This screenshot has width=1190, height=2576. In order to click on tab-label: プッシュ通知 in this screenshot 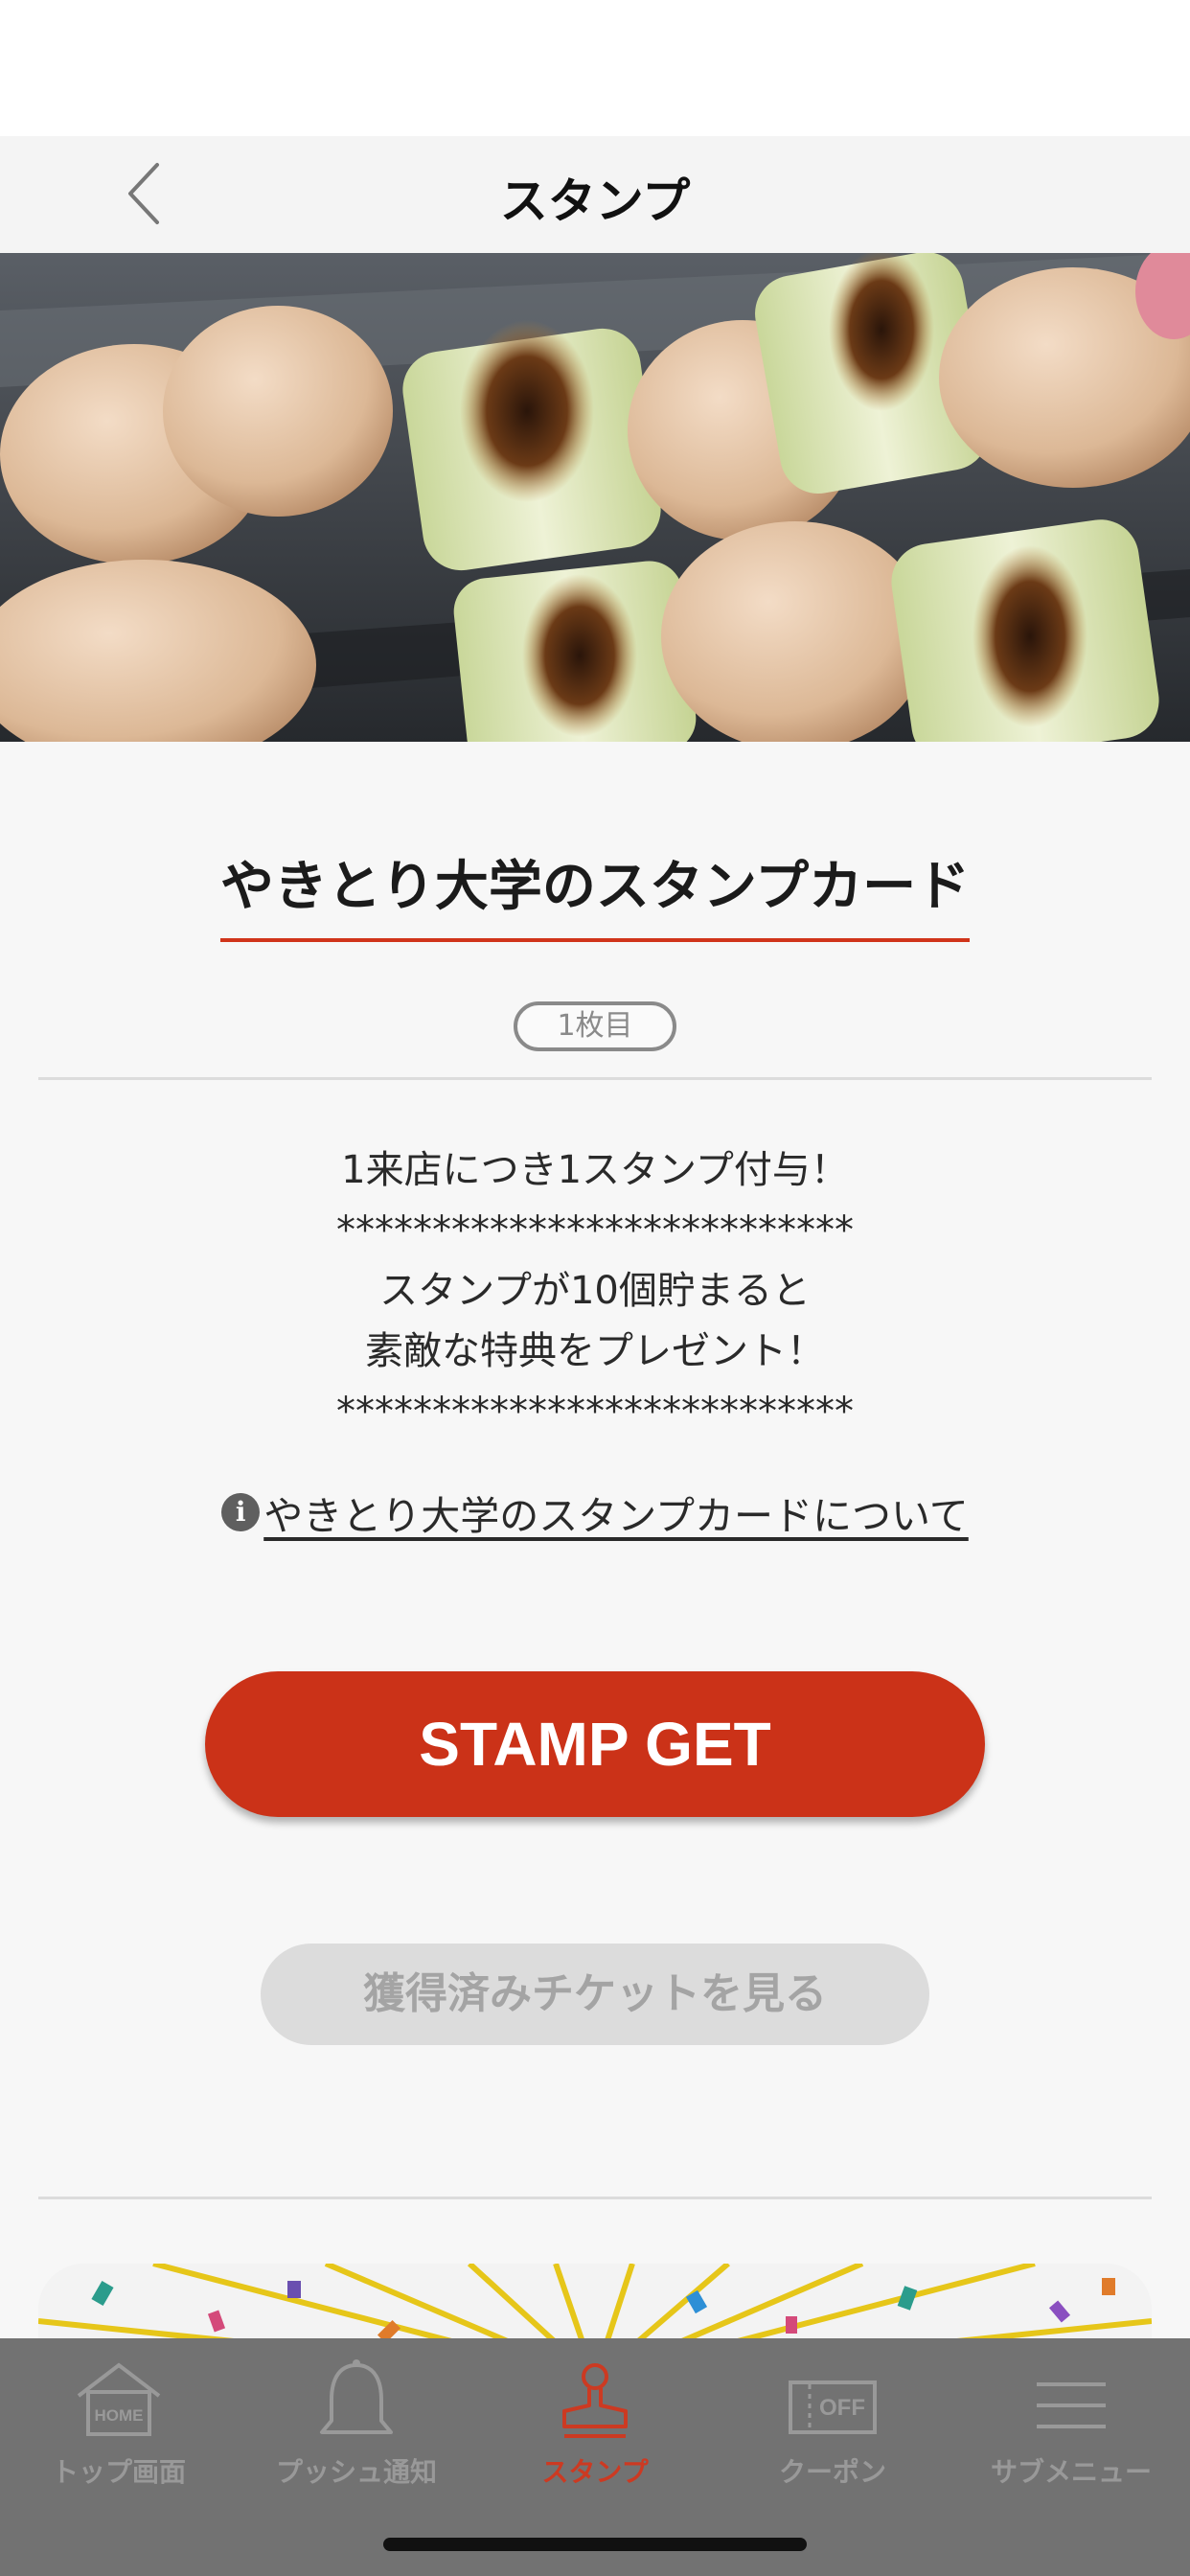, I will do `click(356, 2472)`.